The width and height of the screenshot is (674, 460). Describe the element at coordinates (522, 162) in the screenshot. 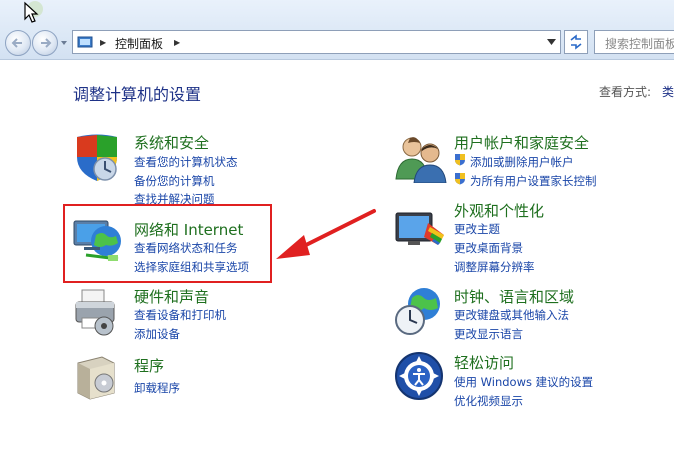

I see `link-add-remove-users: 添加或删除用户帐户` at that location.